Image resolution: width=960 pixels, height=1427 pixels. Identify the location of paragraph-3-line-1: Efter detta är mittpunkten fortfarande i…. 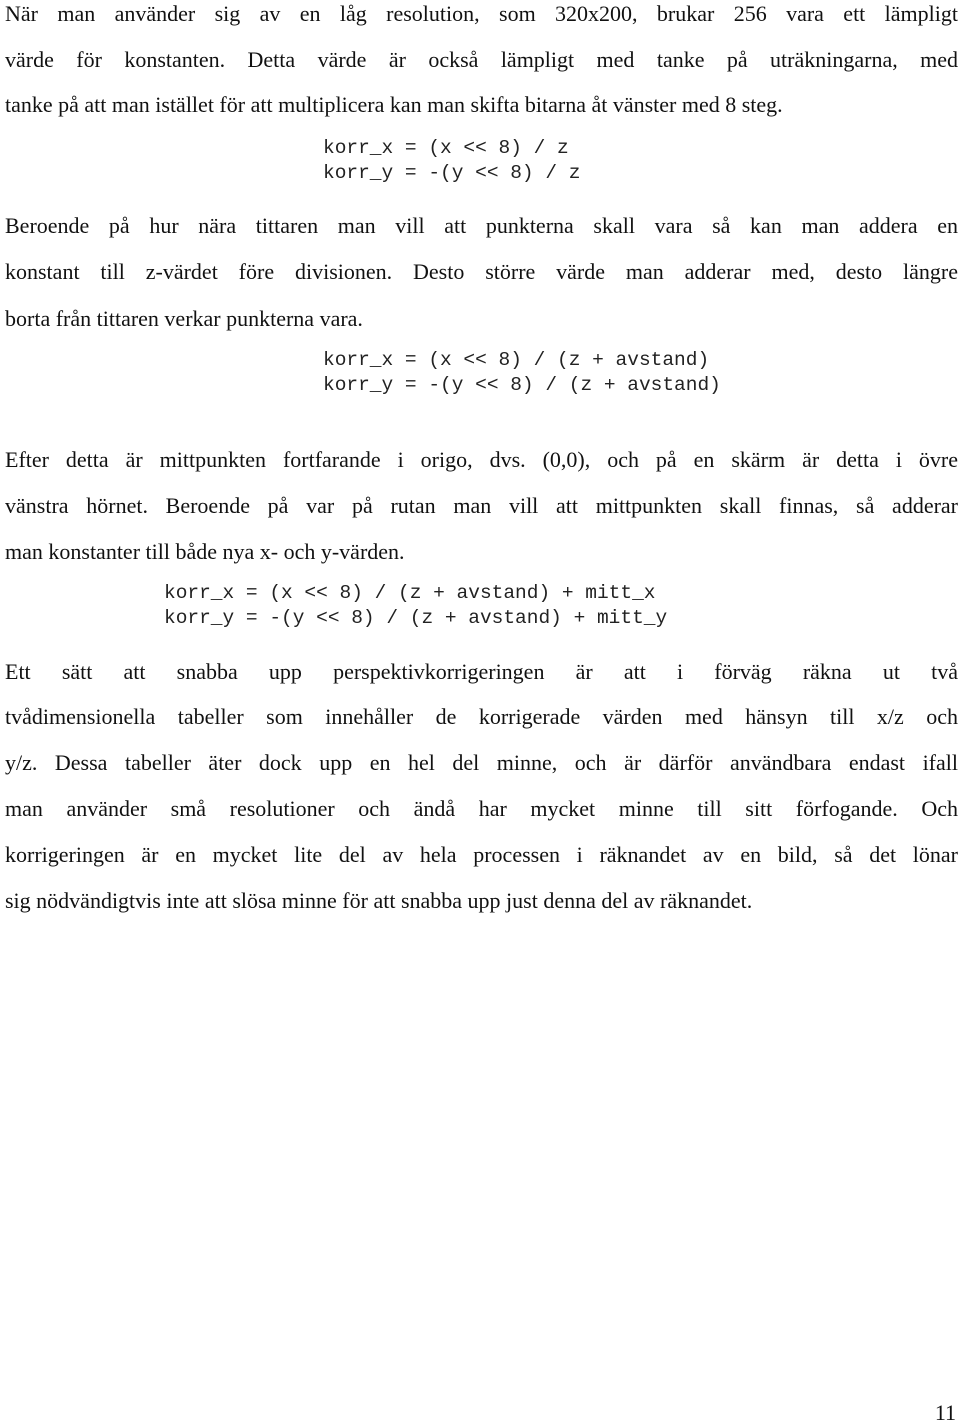
(481, 459).